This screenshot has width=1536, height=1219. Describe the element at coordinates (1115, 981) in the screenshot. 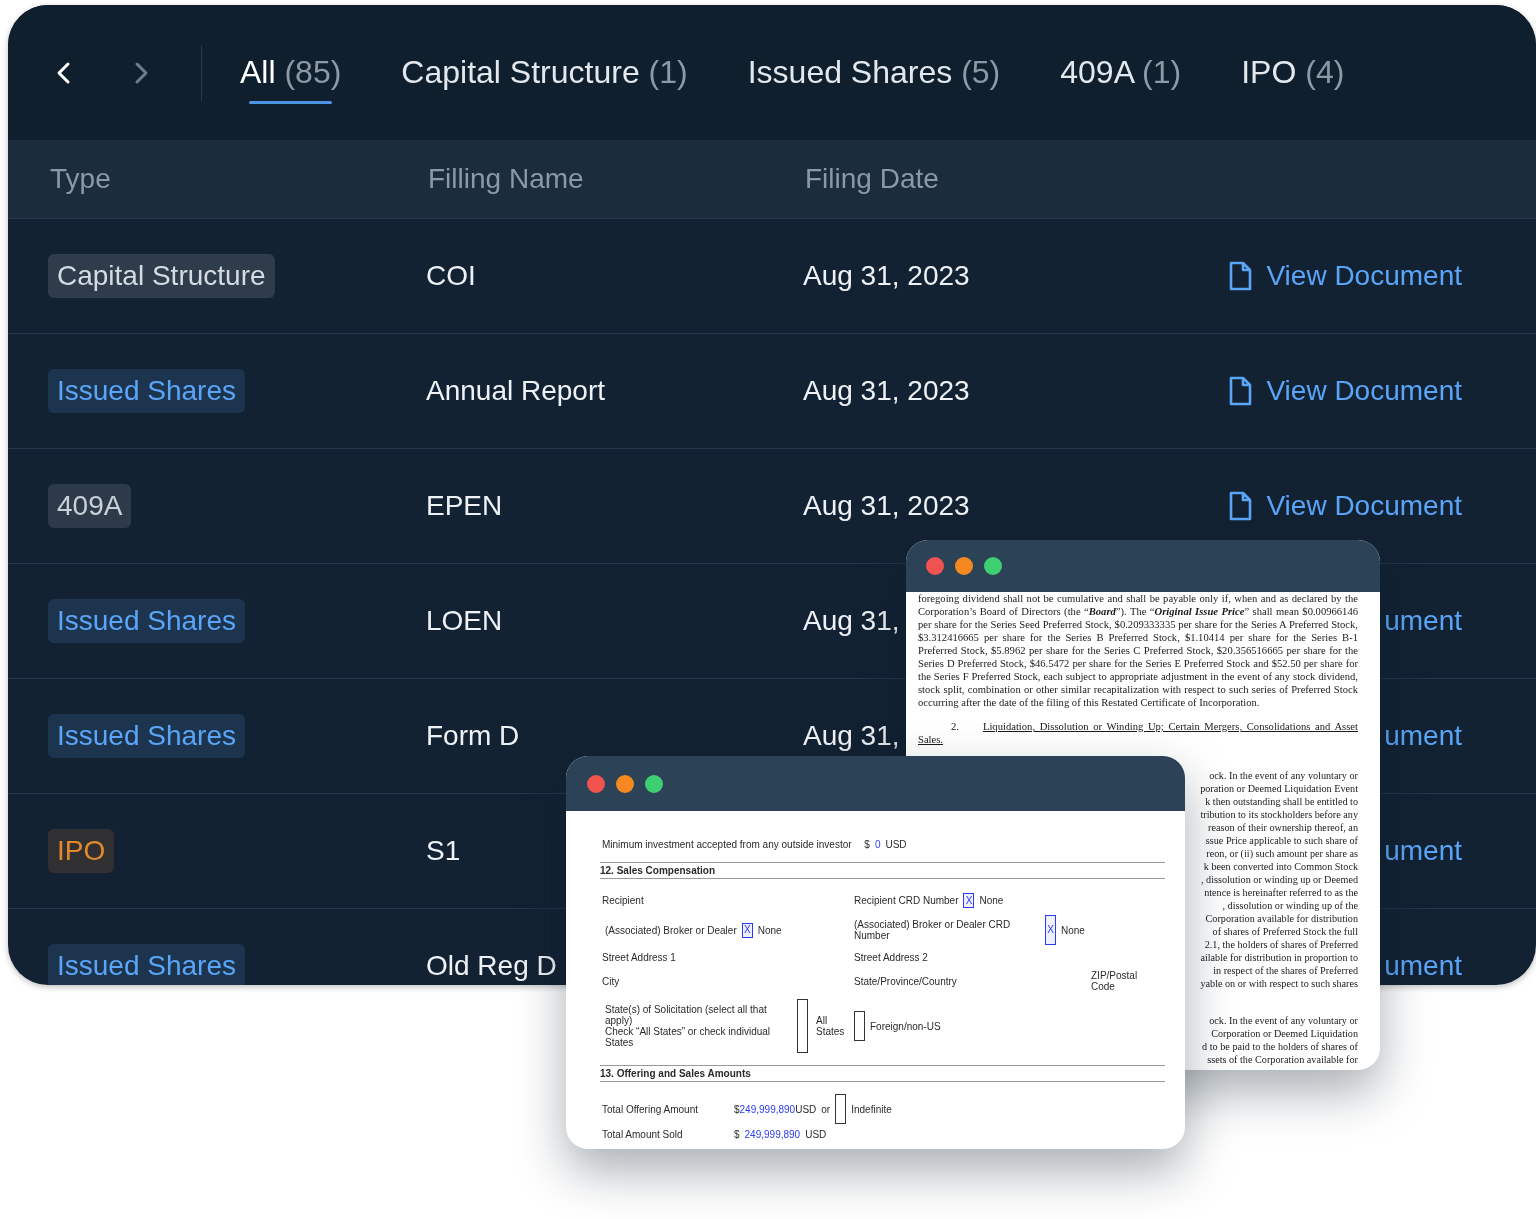

I see `field-label: ZIP/Postal Code` at that location.